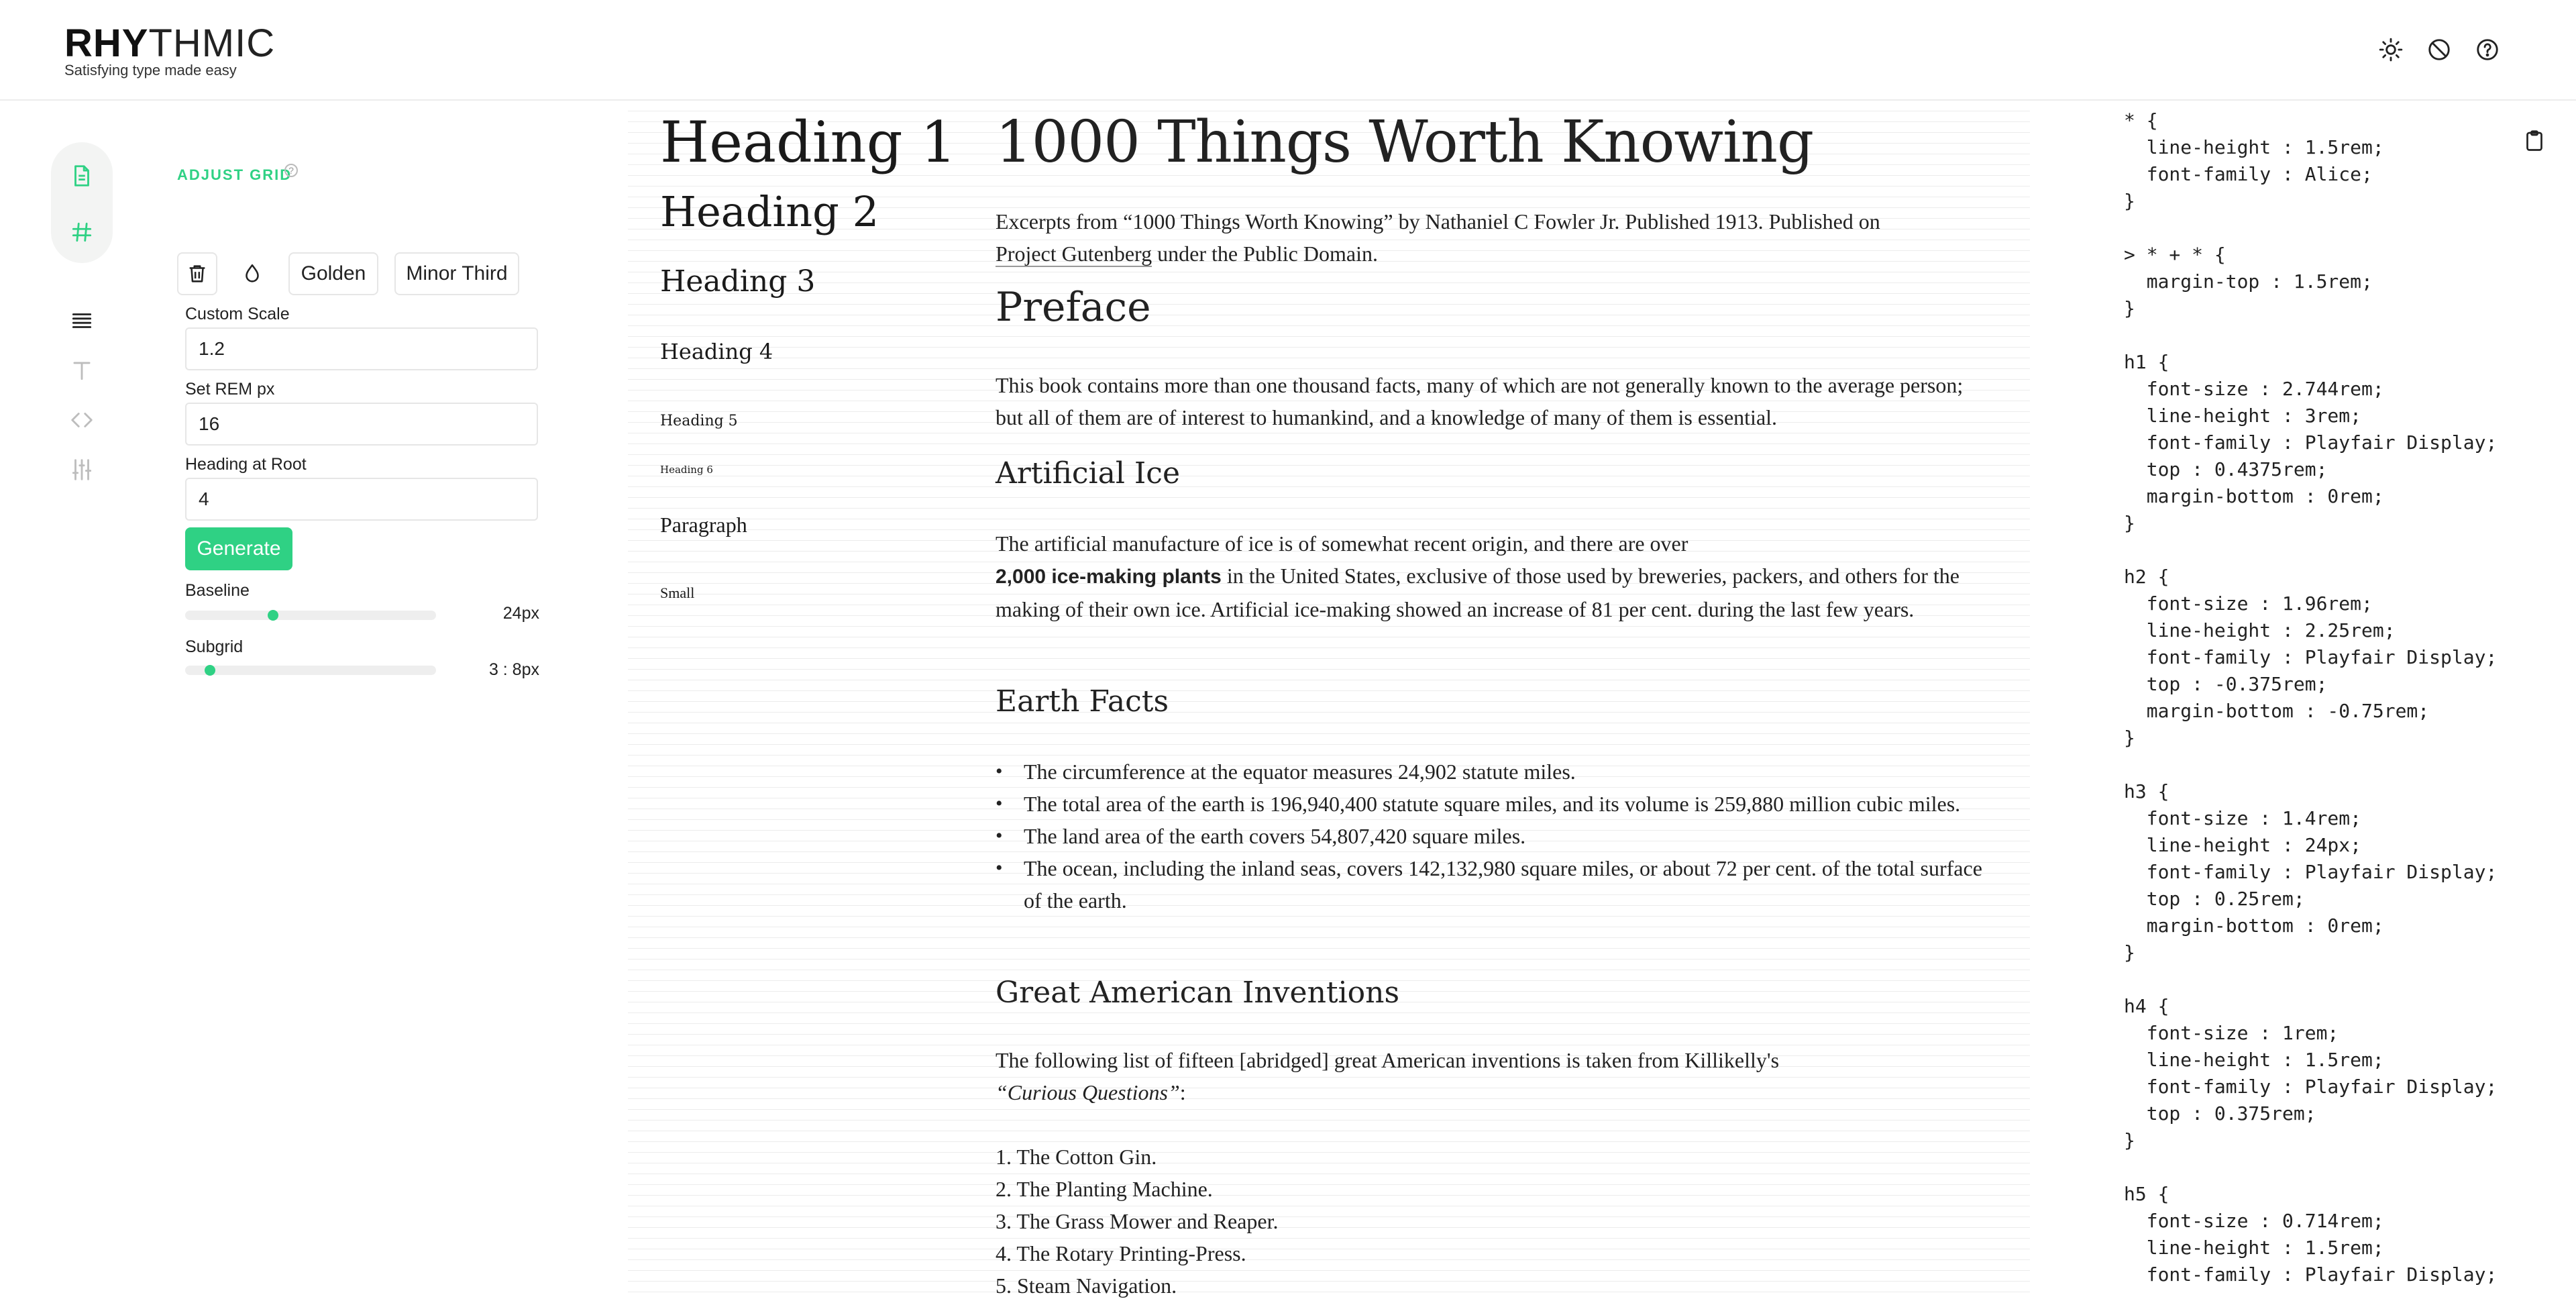 This screenshot has height=1299, width=2576. What do you see at coordinates (2231, 1033) in the screenshot?
I see `code-line: font-size : 1rem;` at bounding box center [2231, 1033].